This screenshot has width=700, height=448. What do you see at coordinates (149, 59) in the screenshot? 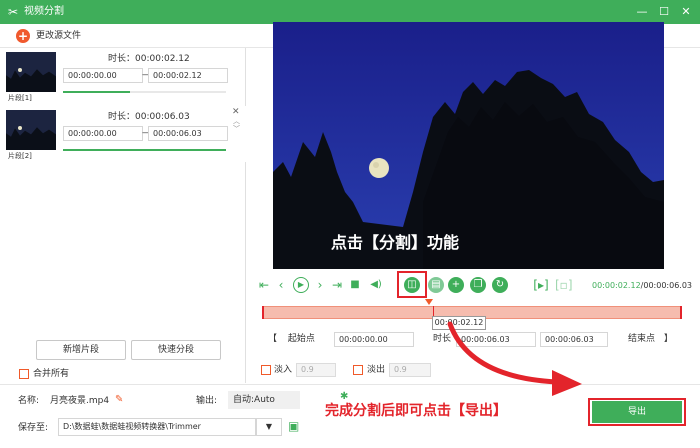
I see `segment-duration: 时长：00:00:02.12` at bounding box center [149, 59].